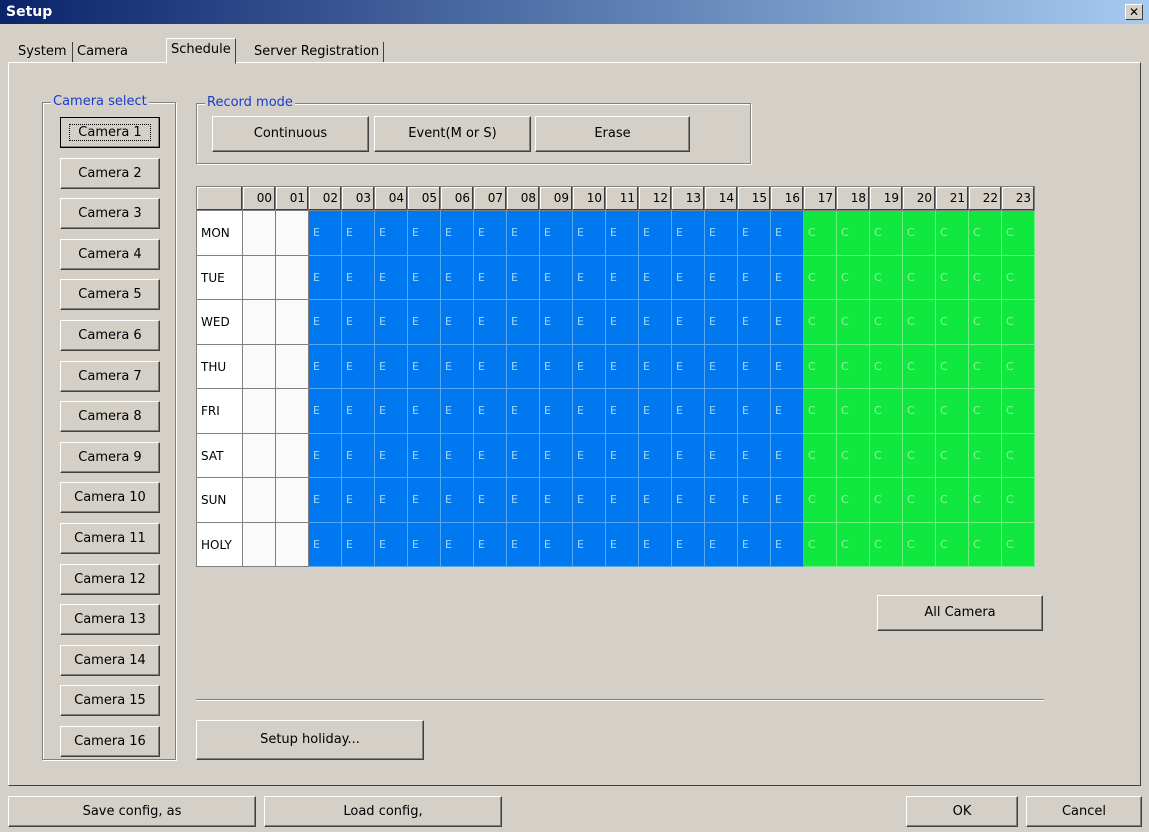  Describe the element at coordinates (110, 620) in the screenshot. I see `camera-button-13: Camera 13` at that location.